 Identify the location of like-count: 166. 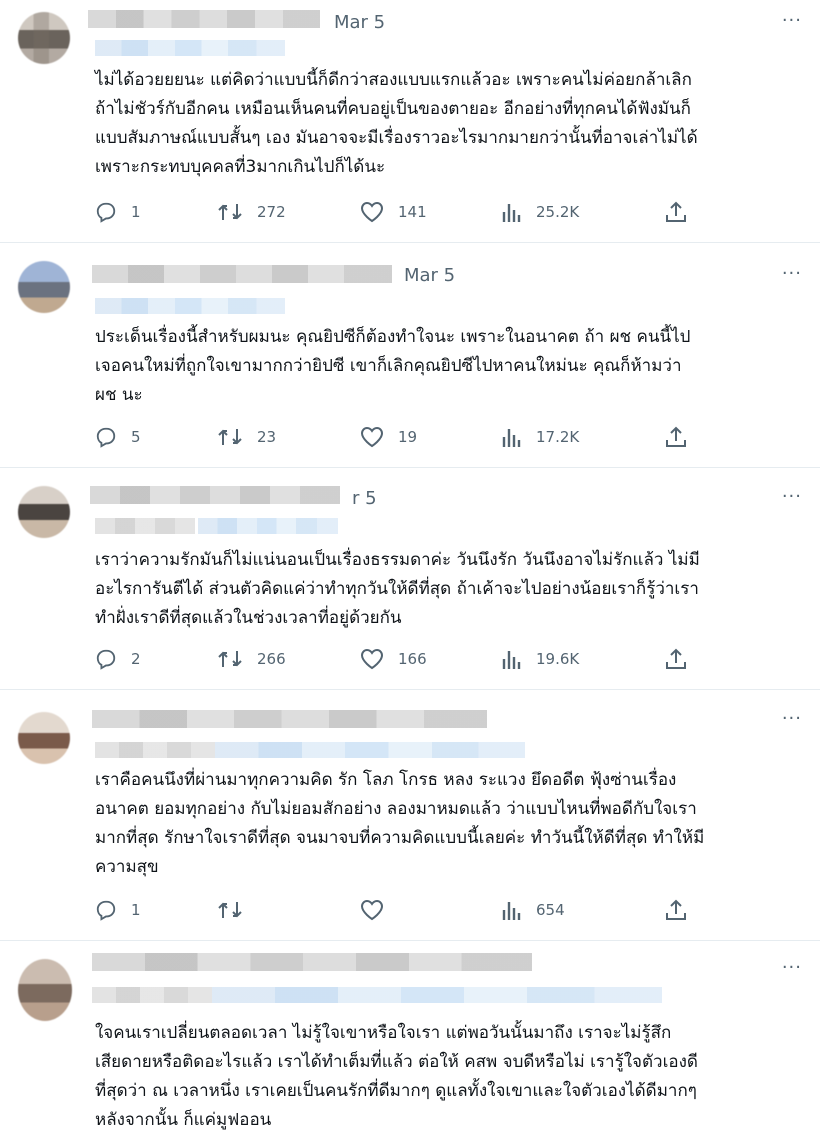
(412, 659).